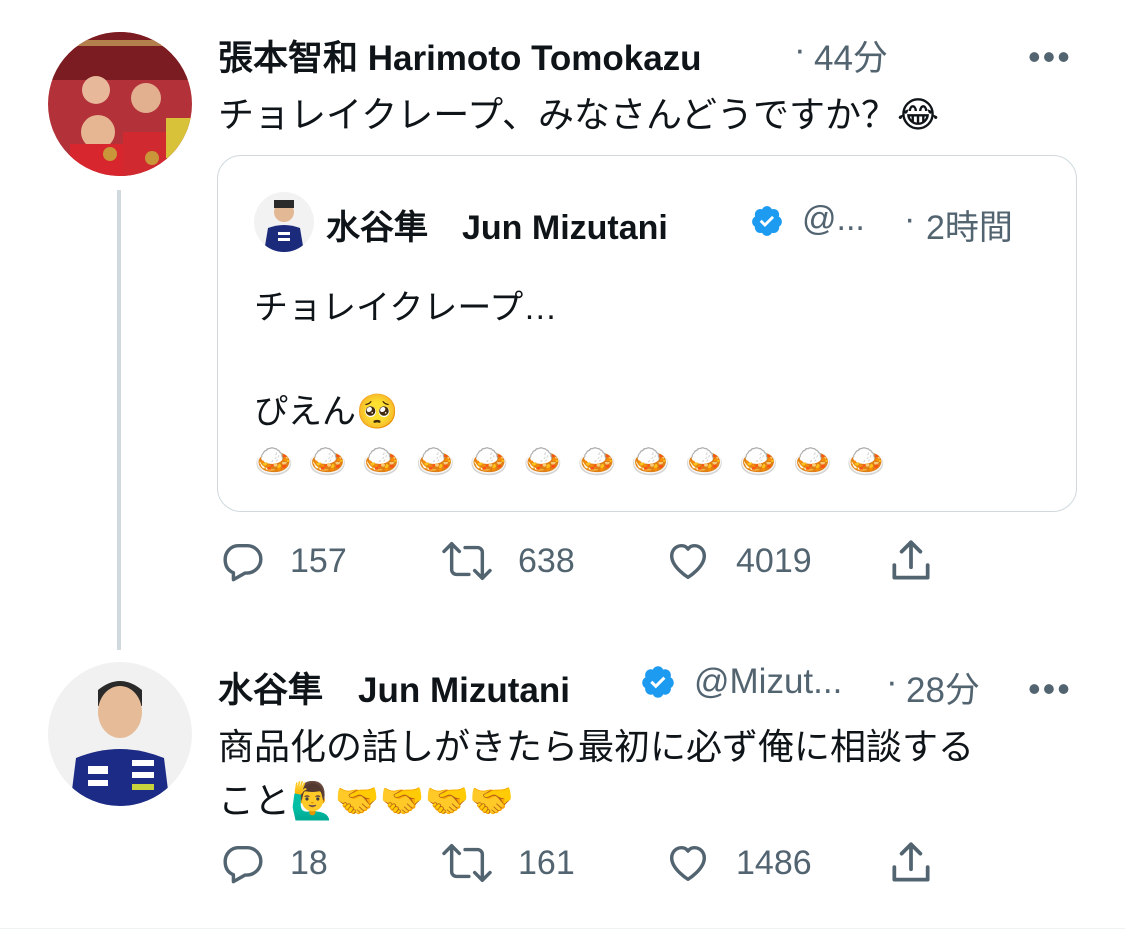 This screenshot has width=1125, height=930. I want to click on retweet-count: 161, so click(546, 862).